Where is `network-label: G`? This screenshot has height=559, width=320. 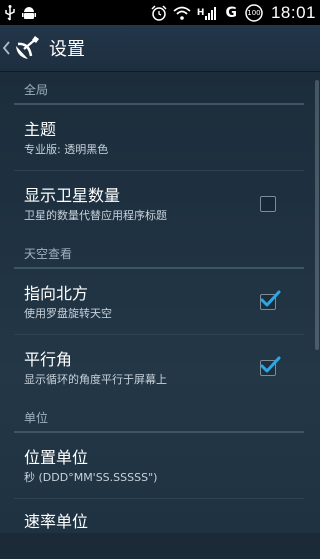 network-label: G is located at coordinates (231, 12).